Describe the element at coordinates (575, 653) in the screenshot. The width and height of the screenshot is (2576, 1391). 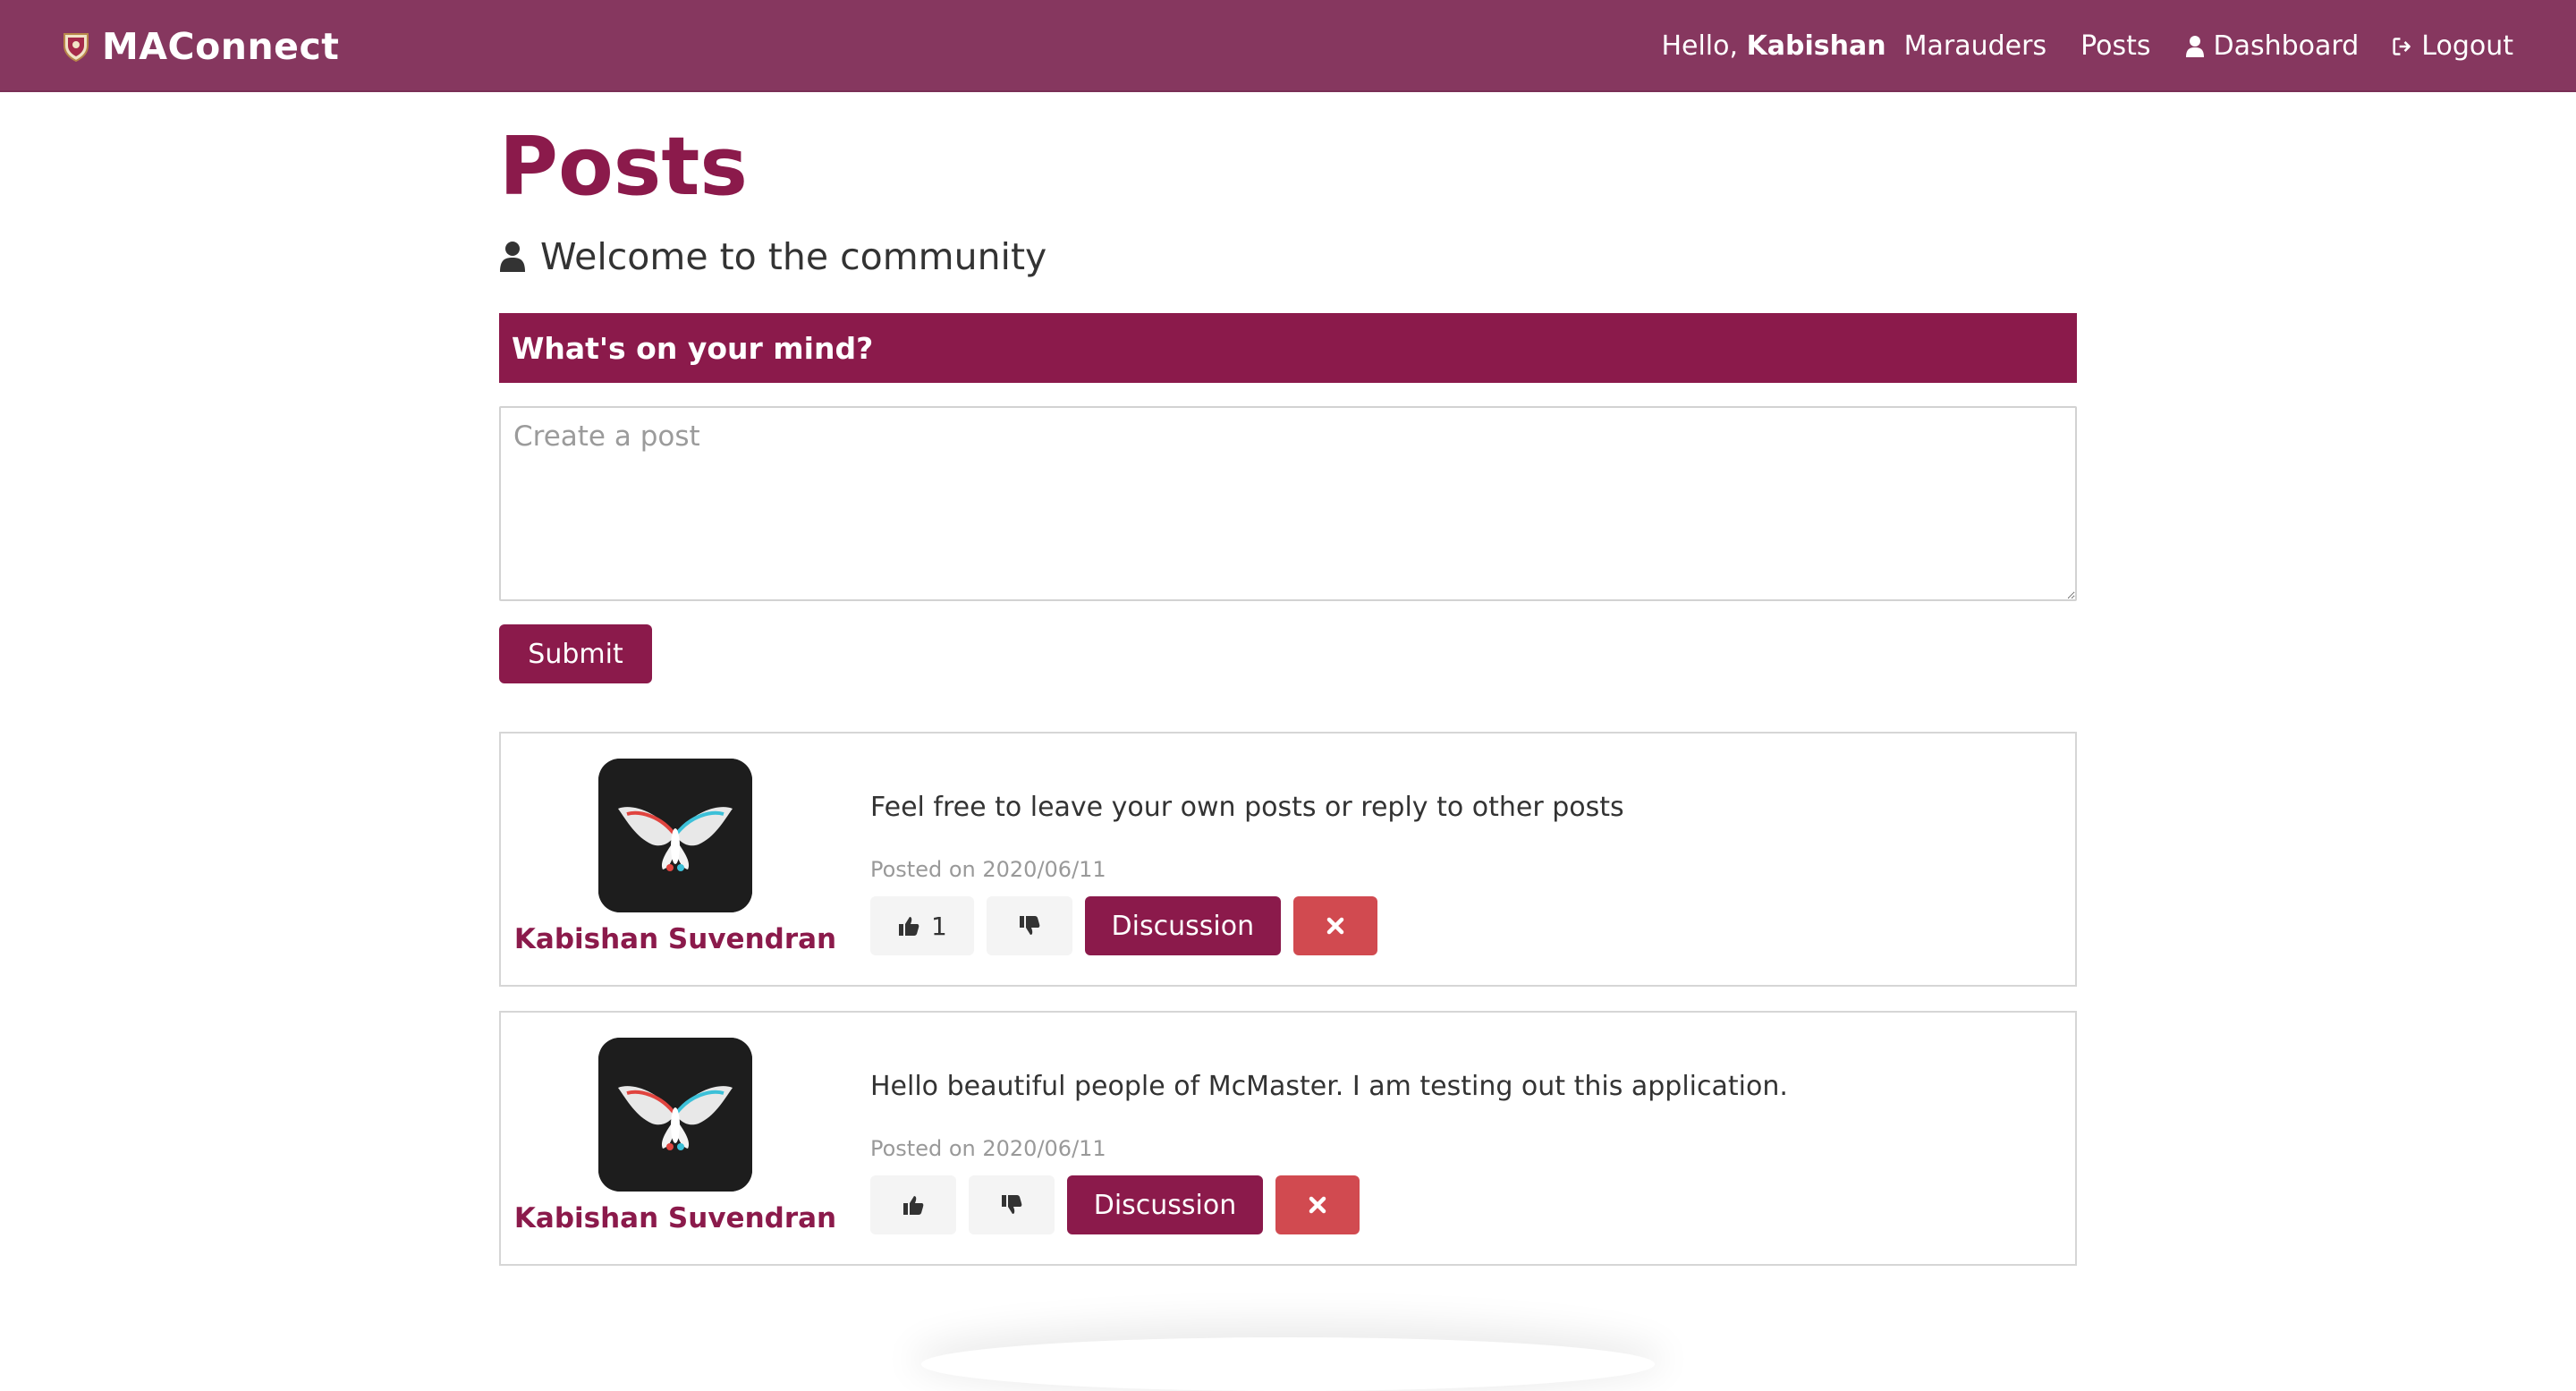
I see `submit-button: Submit` at that location.